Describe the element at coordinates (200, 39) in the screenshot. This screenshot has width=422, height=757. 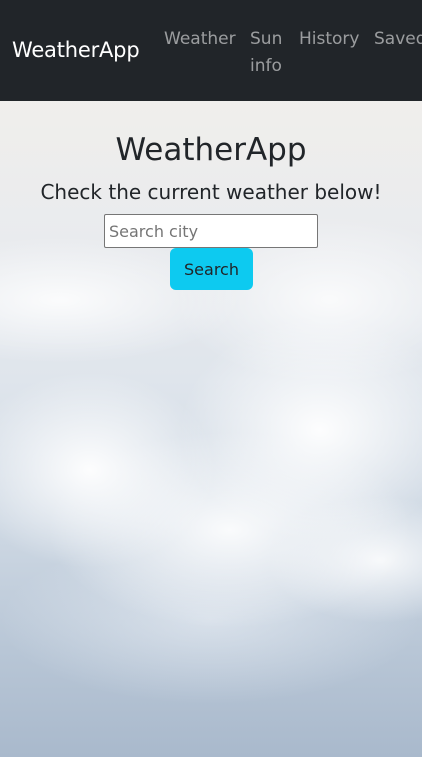
I see `nav-link-weather: Weather` at that location.